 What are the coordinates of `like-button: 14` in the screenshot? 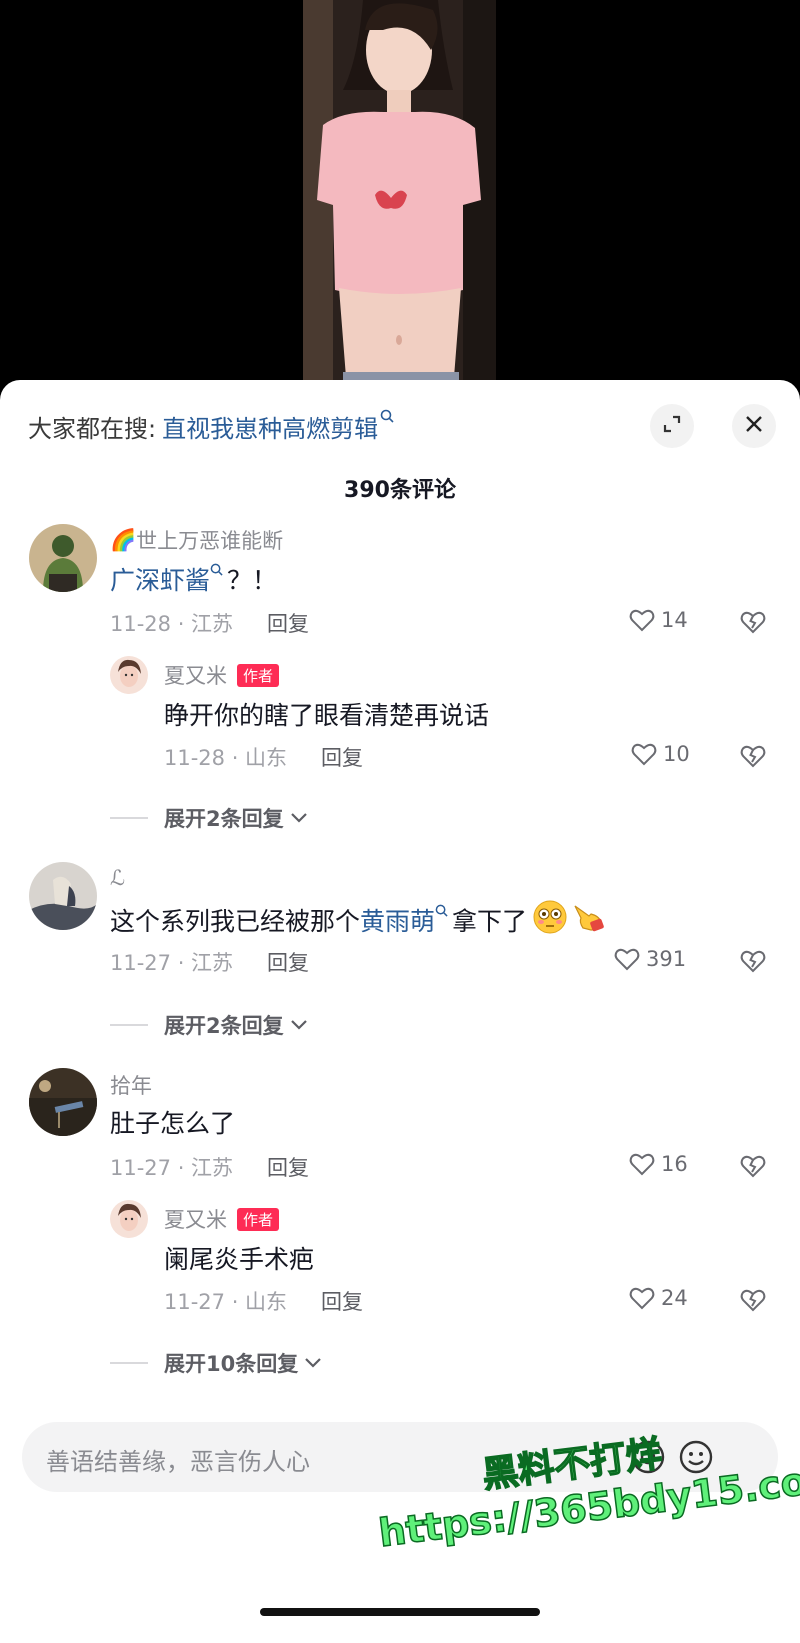 It's located at (658, 620).